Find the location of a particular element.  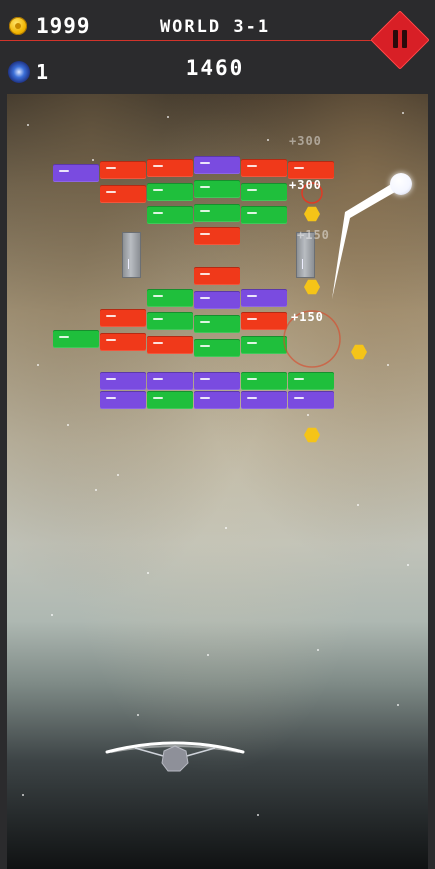

coin-count: 1999 is located at coordinates (63, 26).